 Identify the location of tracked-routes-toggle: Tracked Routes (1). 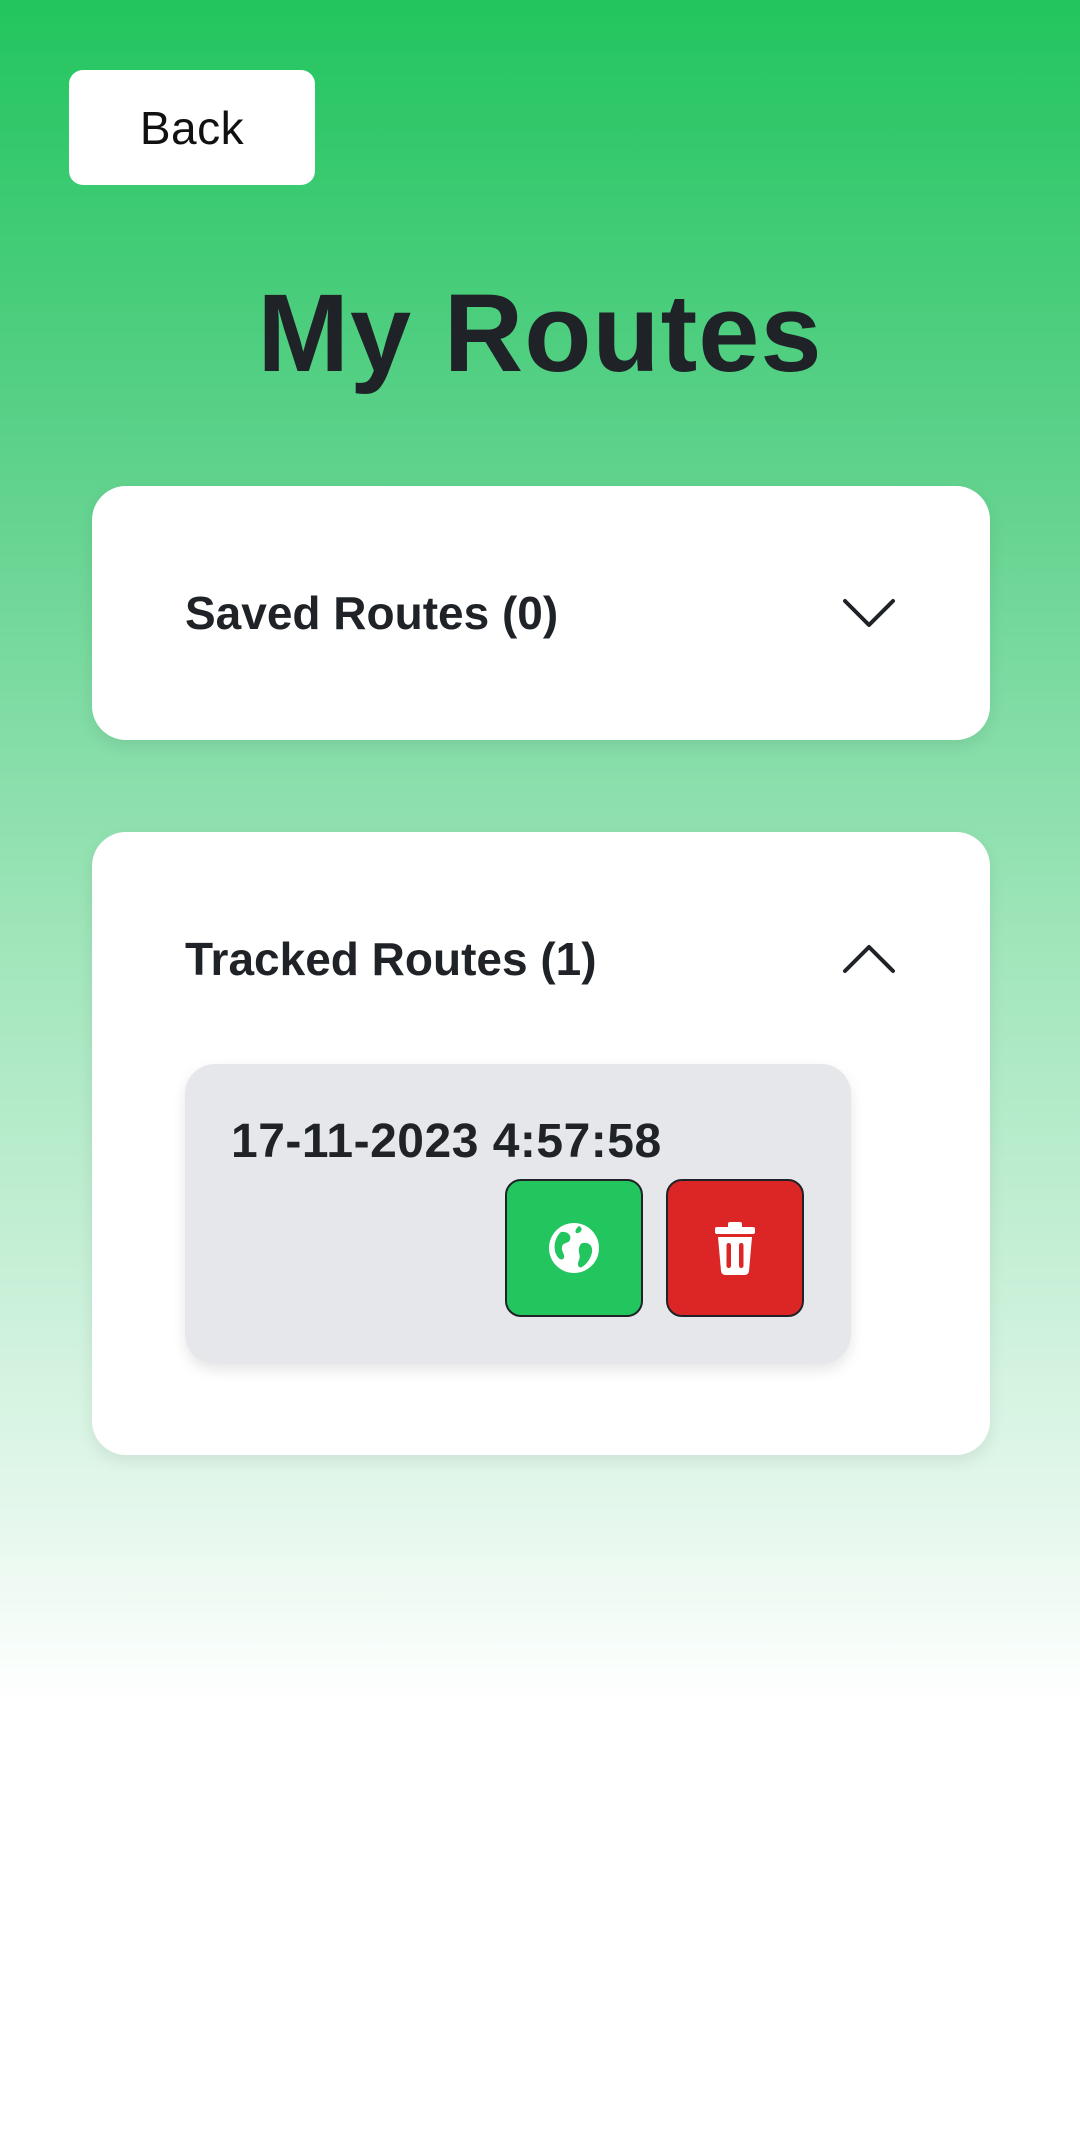
(541, 959).